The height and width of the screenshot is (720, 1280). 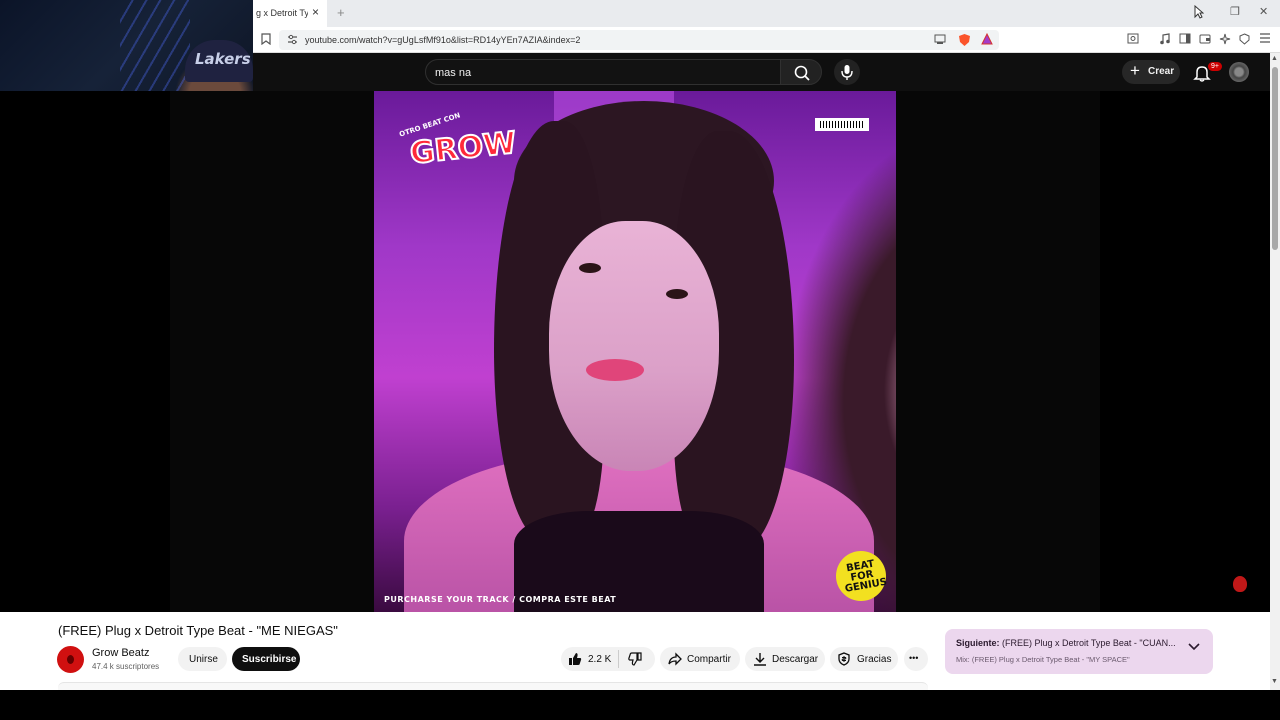 What do you see at coordinates (709, 659) in the screenshot?
I see `share-label: Compartir` at bounding box center [709, 659].